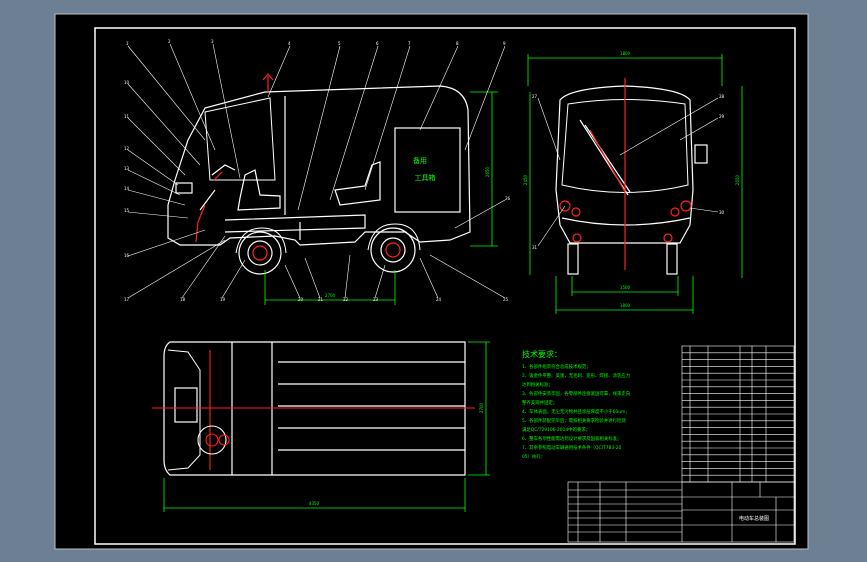 Image resolution: width=867 pixels, height=562 pixels. Describe the element at coordinates (539, 402) in the screenshot. I see `tech-line: 整齐美观并固定；` at that location.